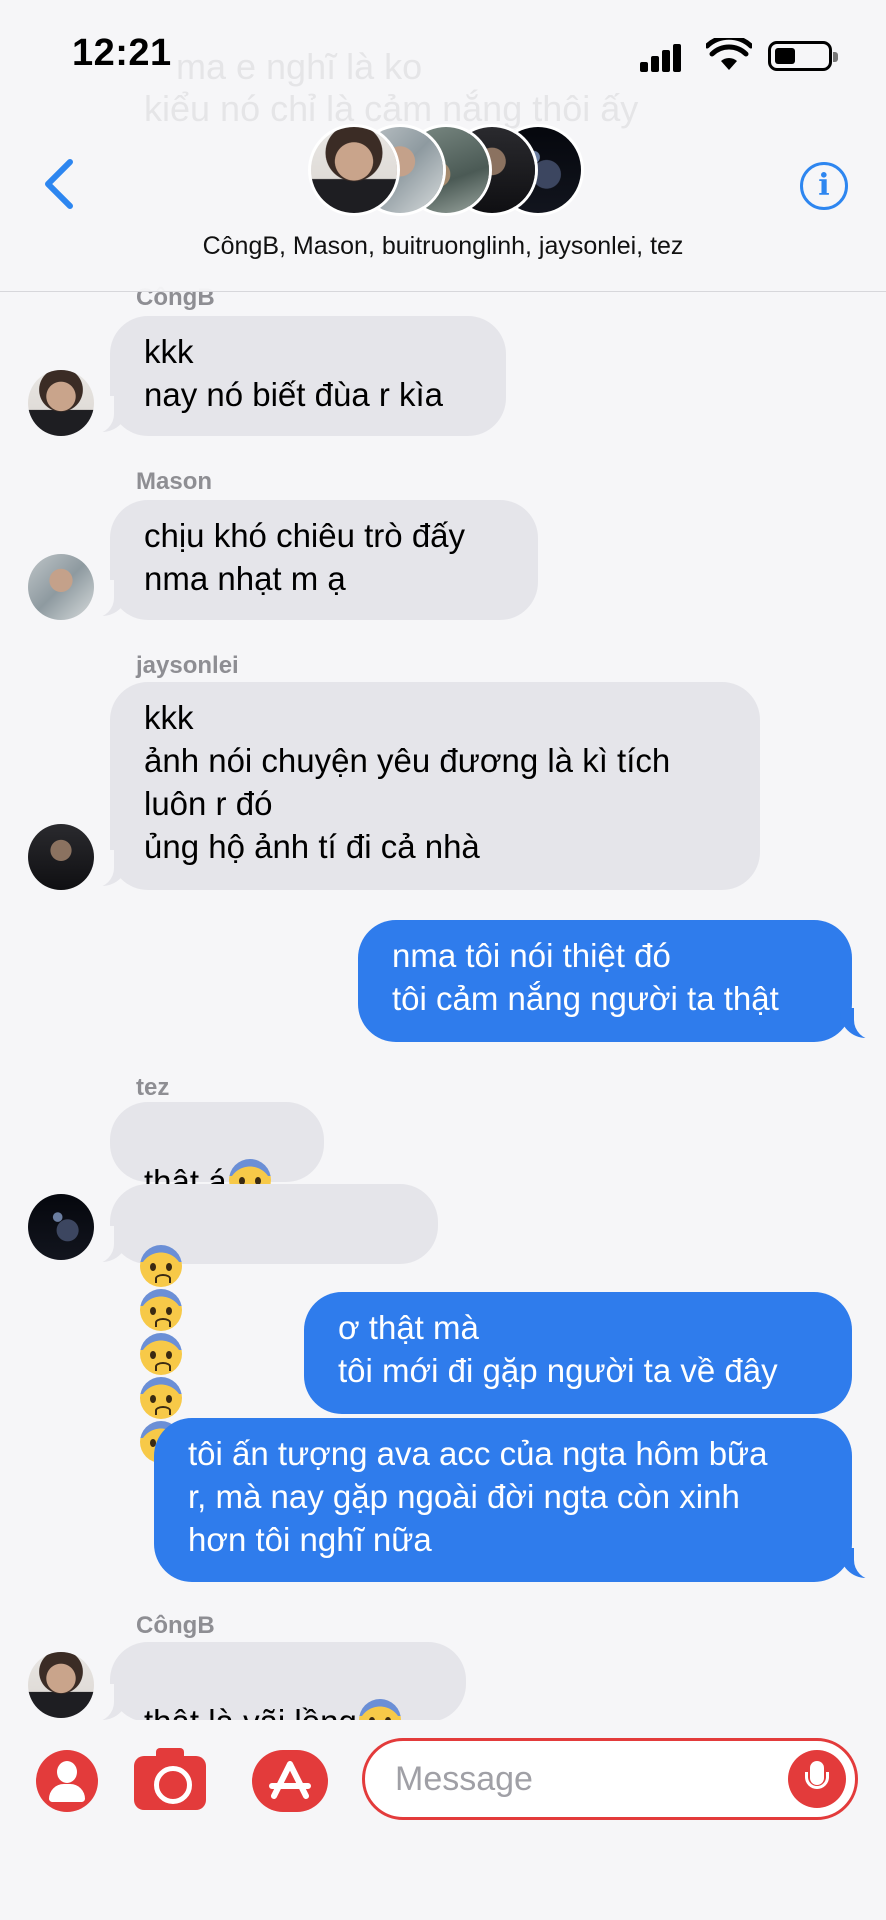 This screenshot has height=1920, width=886. Describe the element at coordinates (578, 1353) in the screenshot. I see `message-bubble-outgoing: ơ thật mà tôi mới đi gặp người ta về đây` at that location.